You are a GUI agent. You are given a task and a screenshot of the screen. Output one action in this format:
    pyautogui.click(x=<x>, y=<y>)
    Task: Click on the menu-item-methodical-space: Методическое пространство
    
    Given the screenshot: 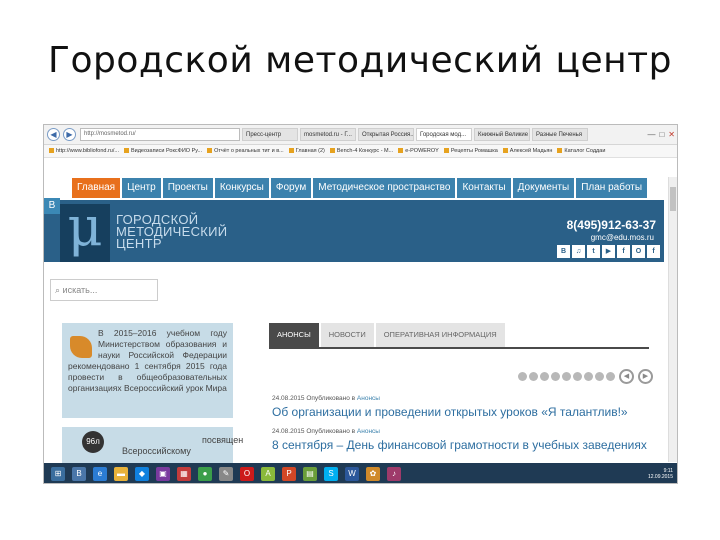 What is the action you would take?
    pyautogui.click(x=384, y=188)
    